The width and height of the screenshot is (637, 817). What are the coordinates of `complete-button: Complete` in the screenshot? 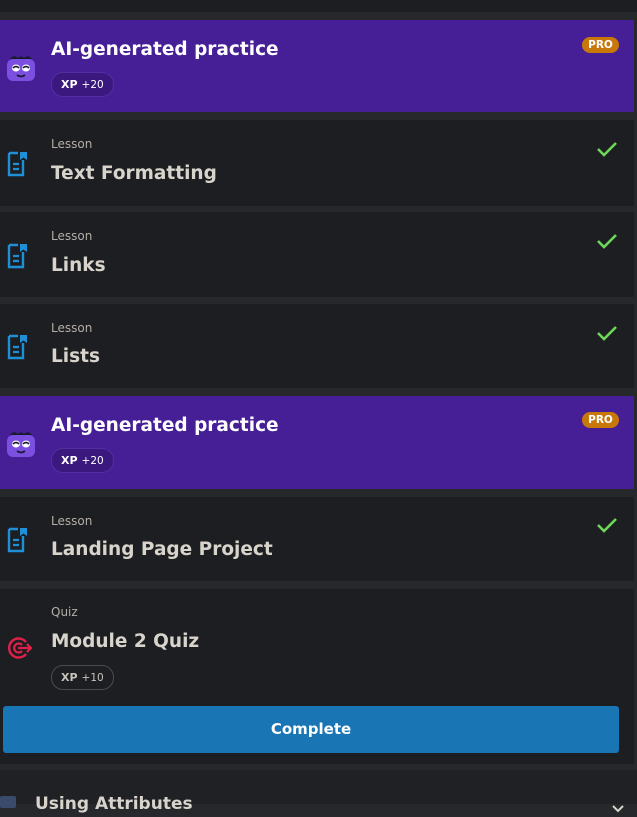 It's located at (311, 729).